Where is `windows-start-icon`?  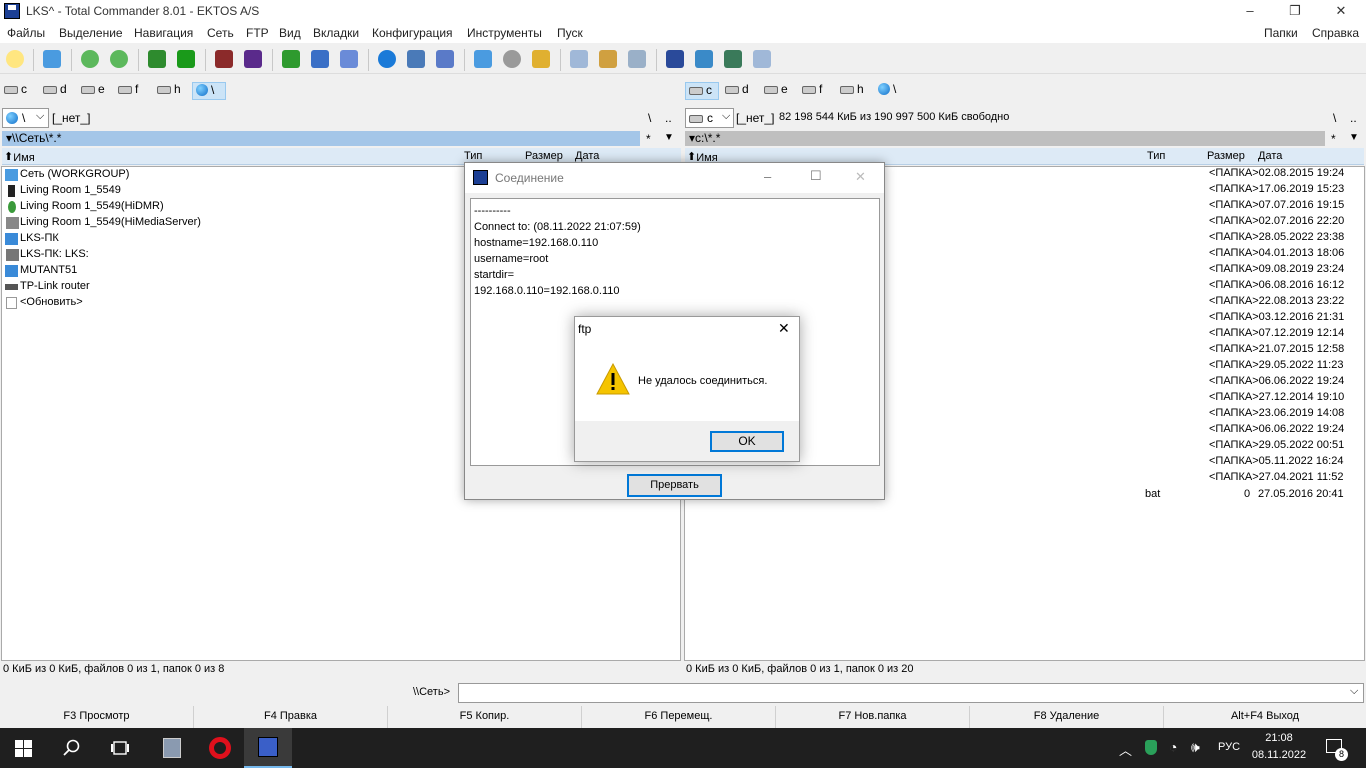
windows-start-icon is located at coordinates (23, 748).